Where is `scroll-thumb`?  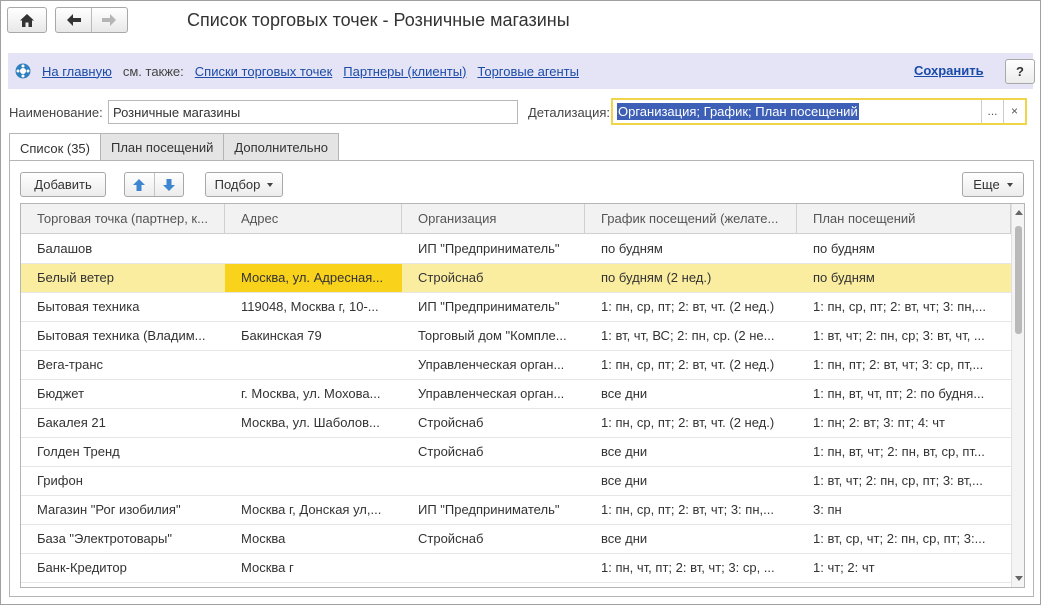 scroll-thumb is located at coordinates (1018, 280).